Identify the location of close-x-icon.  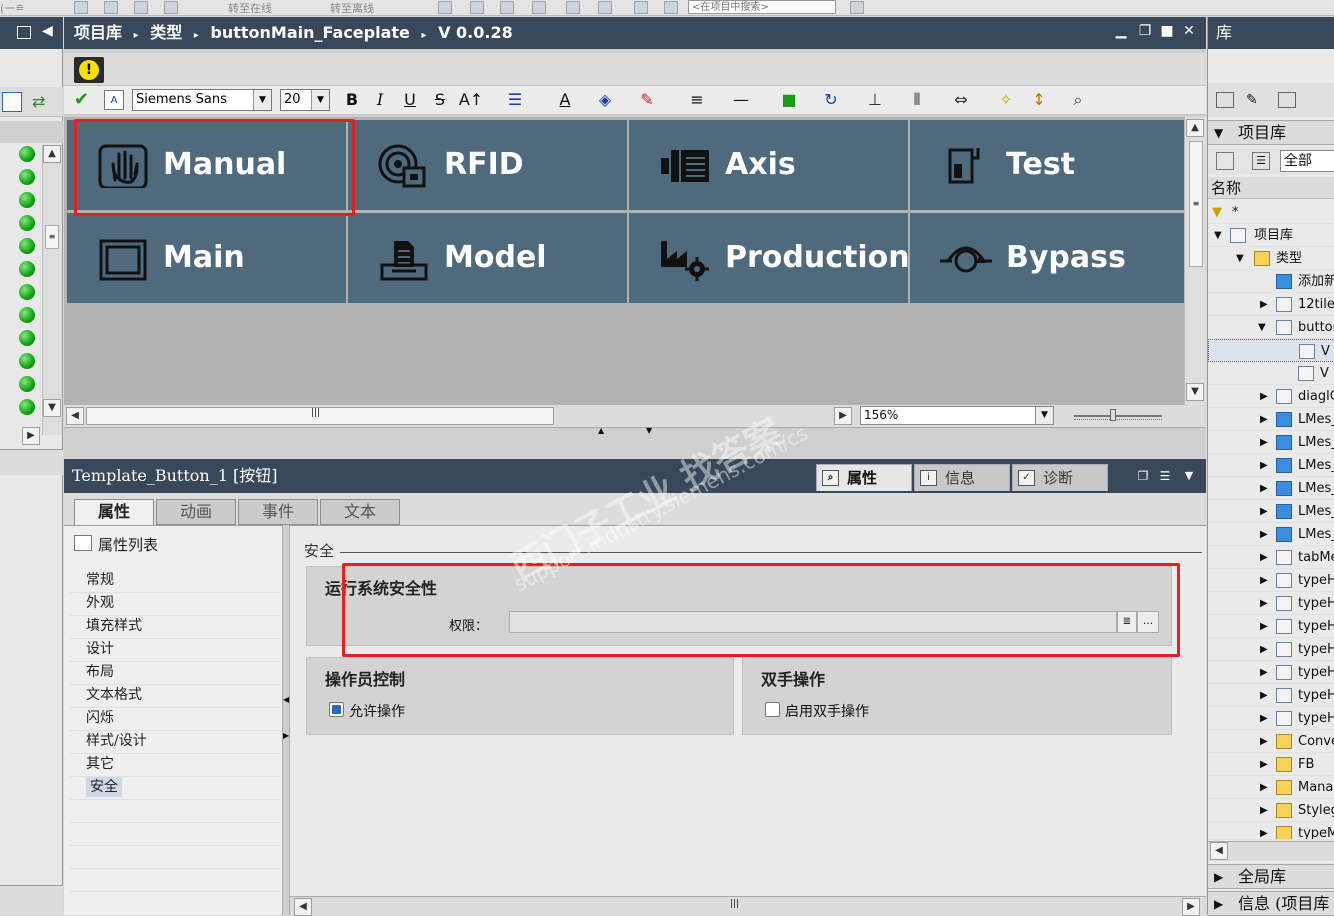
(671, 7).